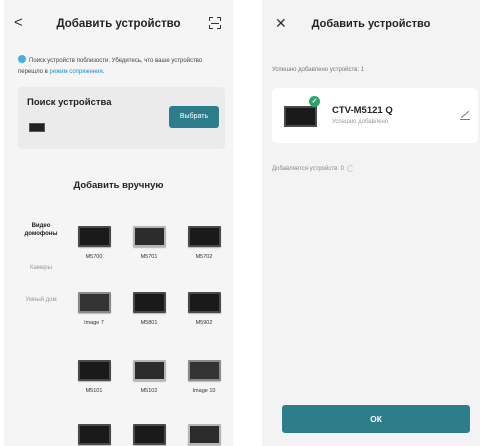 This screenshot has width=480, height=446. I want to click on device-label: M5902, so click(204, 323).